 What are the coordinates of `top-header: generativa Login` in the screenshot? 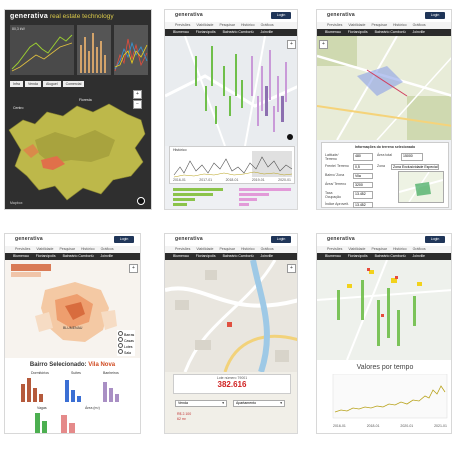 It's located at (231, 240).